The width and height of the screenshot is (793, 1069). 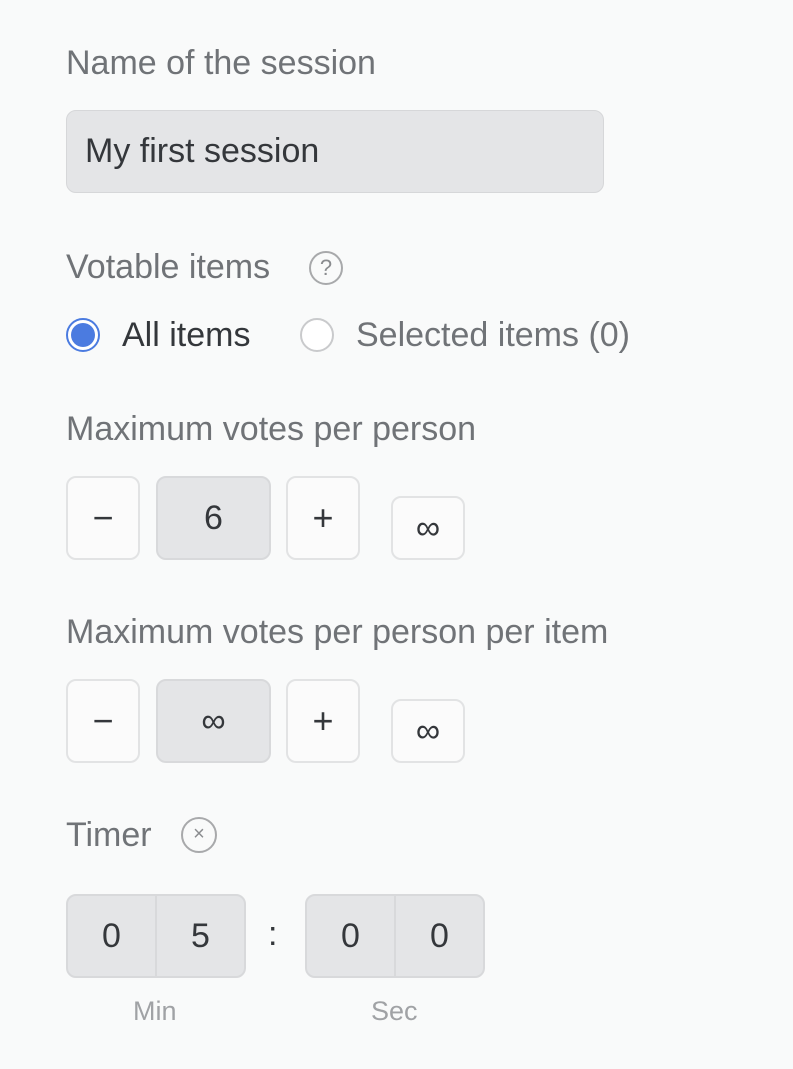 I want to click on radio-all-items-label: All items, so click(x=186, y=335).